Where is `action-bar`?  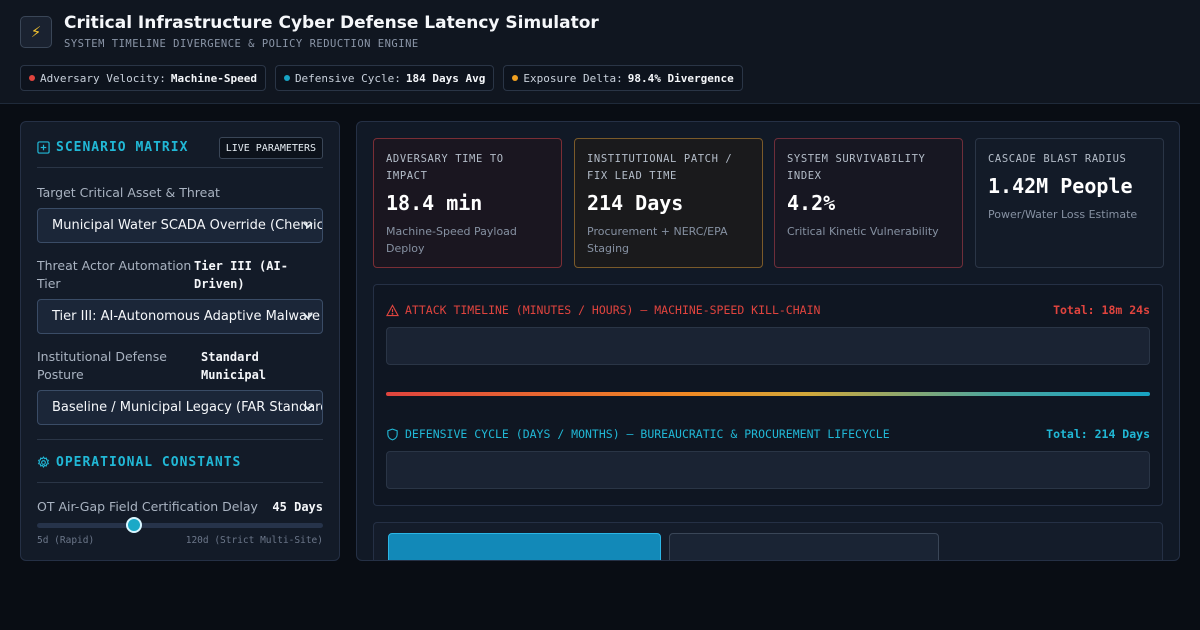
action-bar is located at coordinates (768, 541).